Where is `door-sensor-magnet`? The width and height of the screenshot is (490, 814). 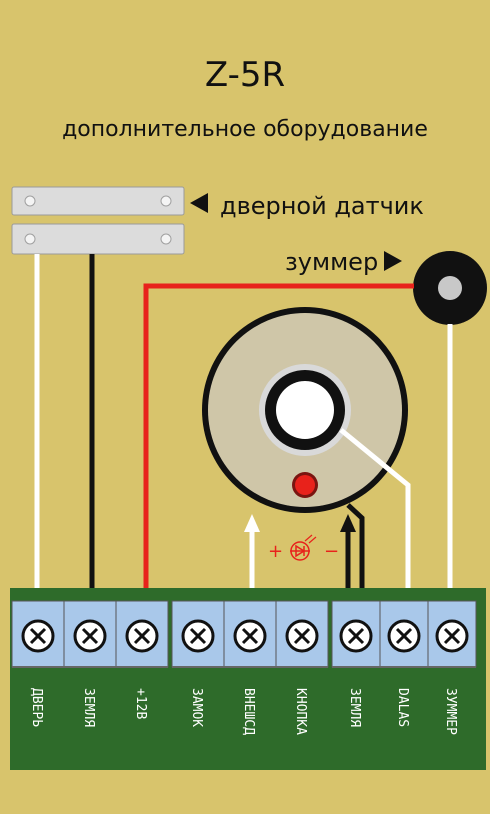
door-sensor-magnet is located at coordinates (98, 201).